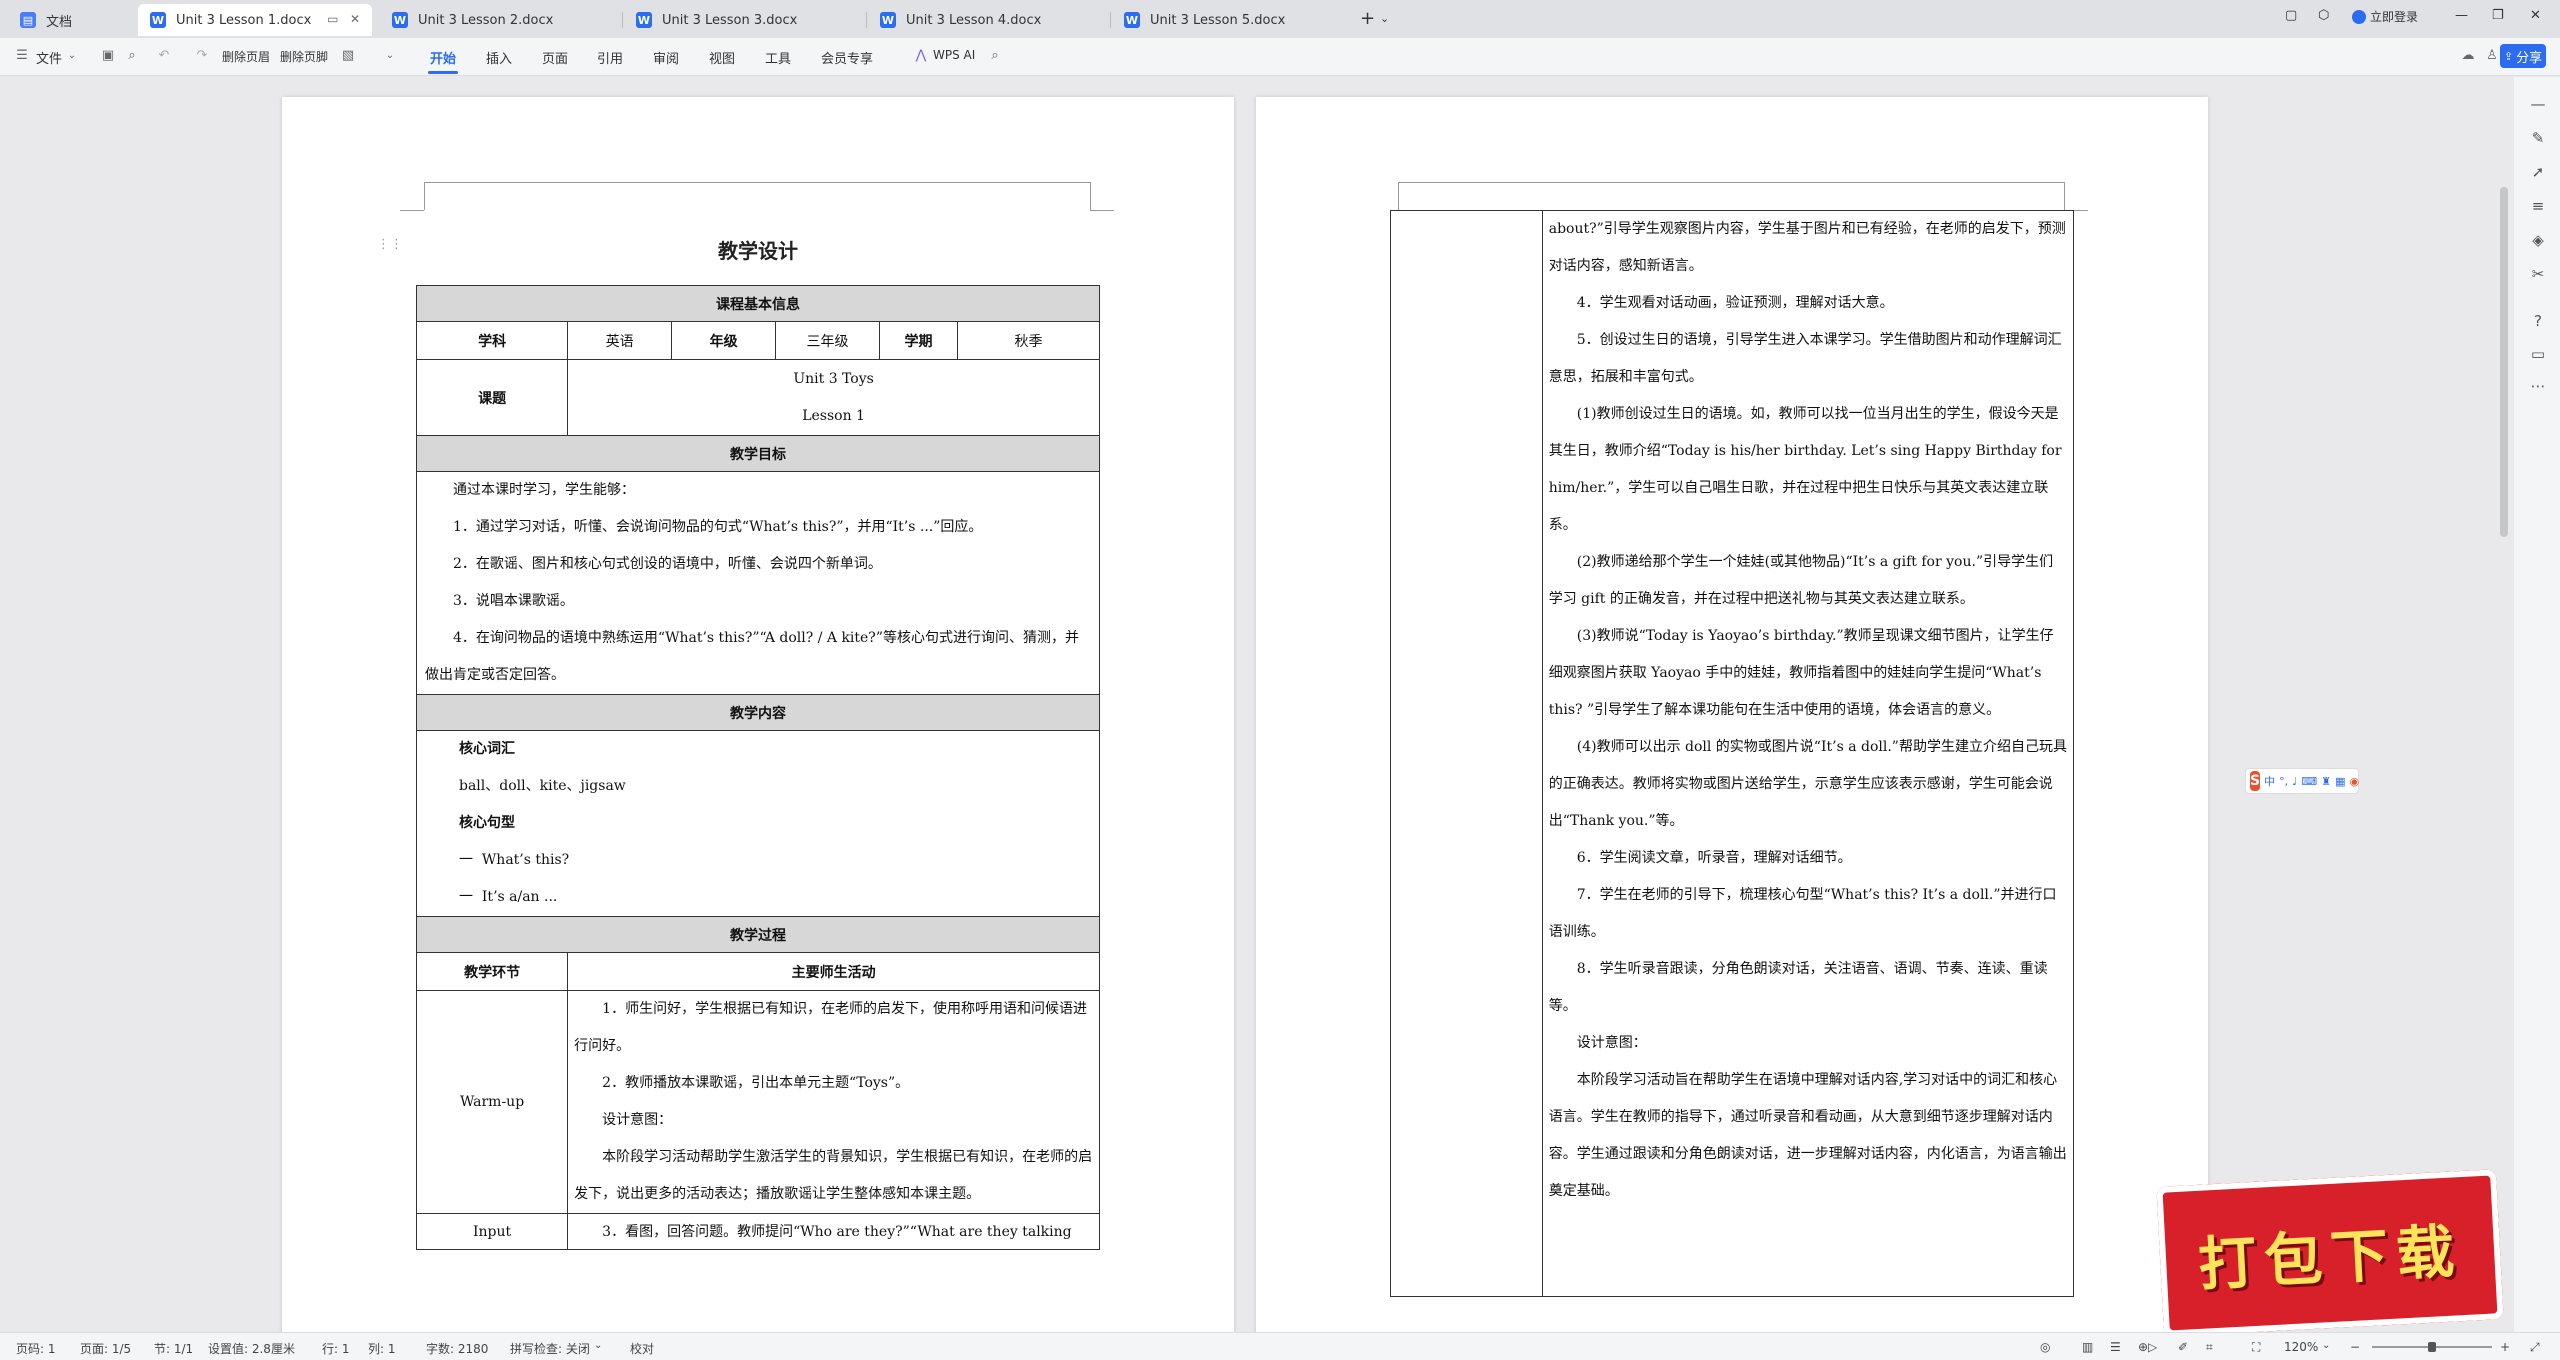  I want to click on status-page-count: 页面: 1/5, so click(105, 1348).